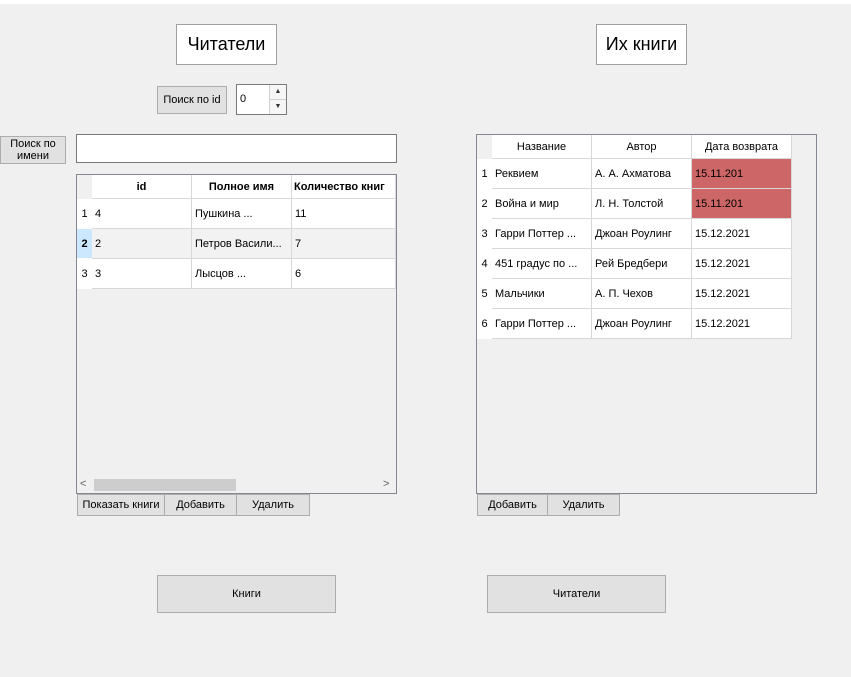 The image size is (851, 677). Describe the element at coordinates (542, 294) in the screenshot. I see `table-cell-title: Мальчики` at that location.